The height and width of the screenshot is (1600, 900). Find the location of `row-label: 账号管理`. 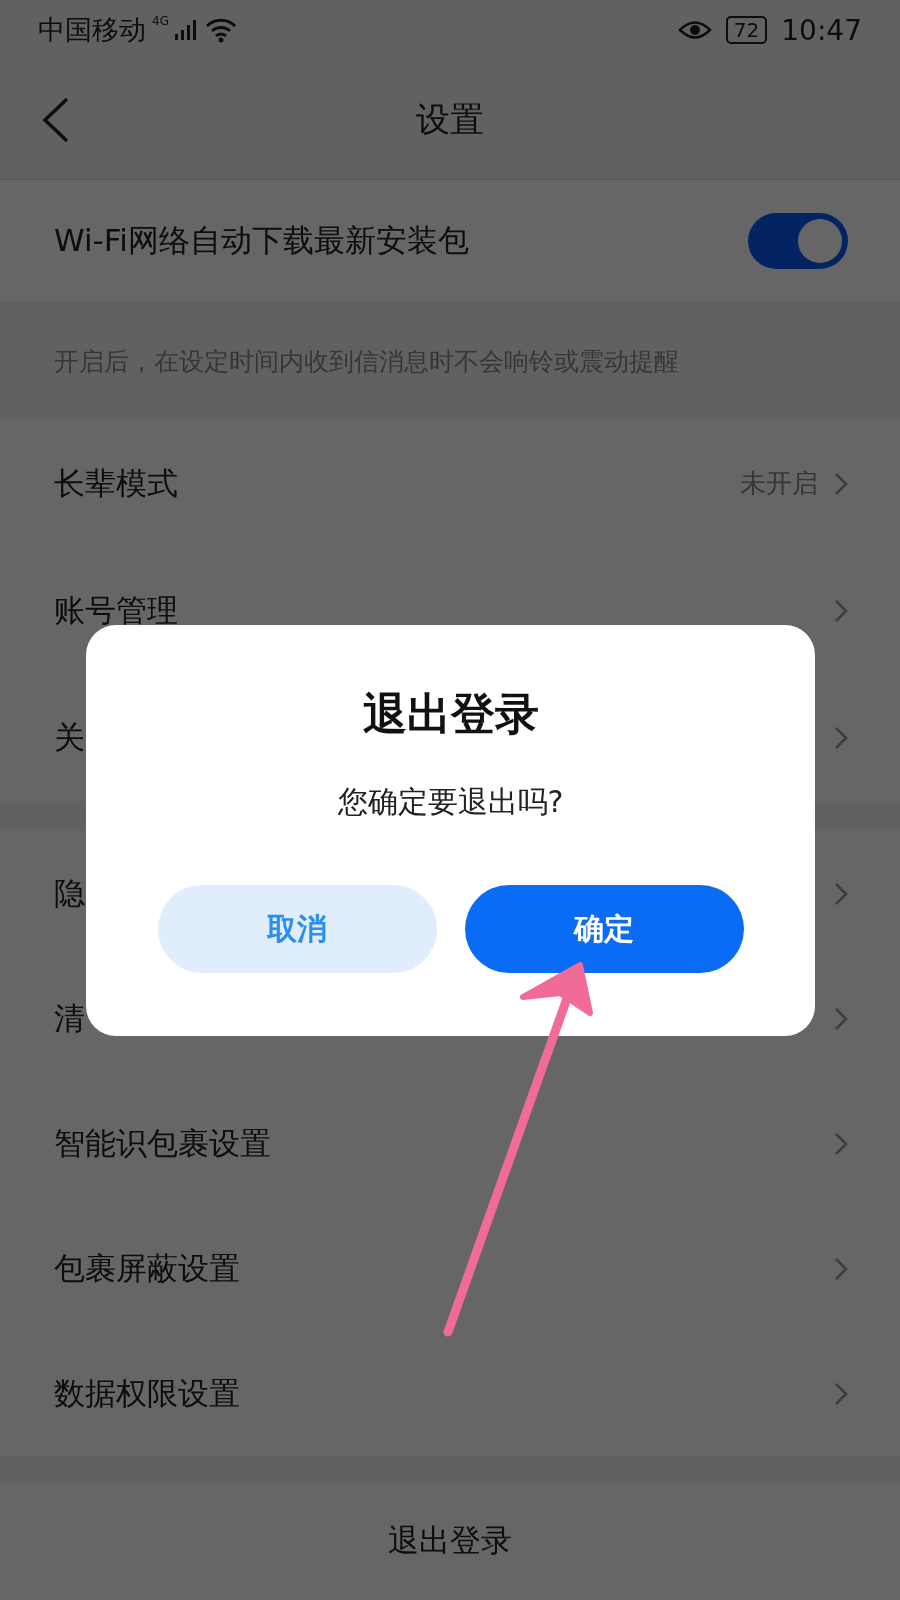

row-label: 账号管理 is located at coordinates (116, 610).